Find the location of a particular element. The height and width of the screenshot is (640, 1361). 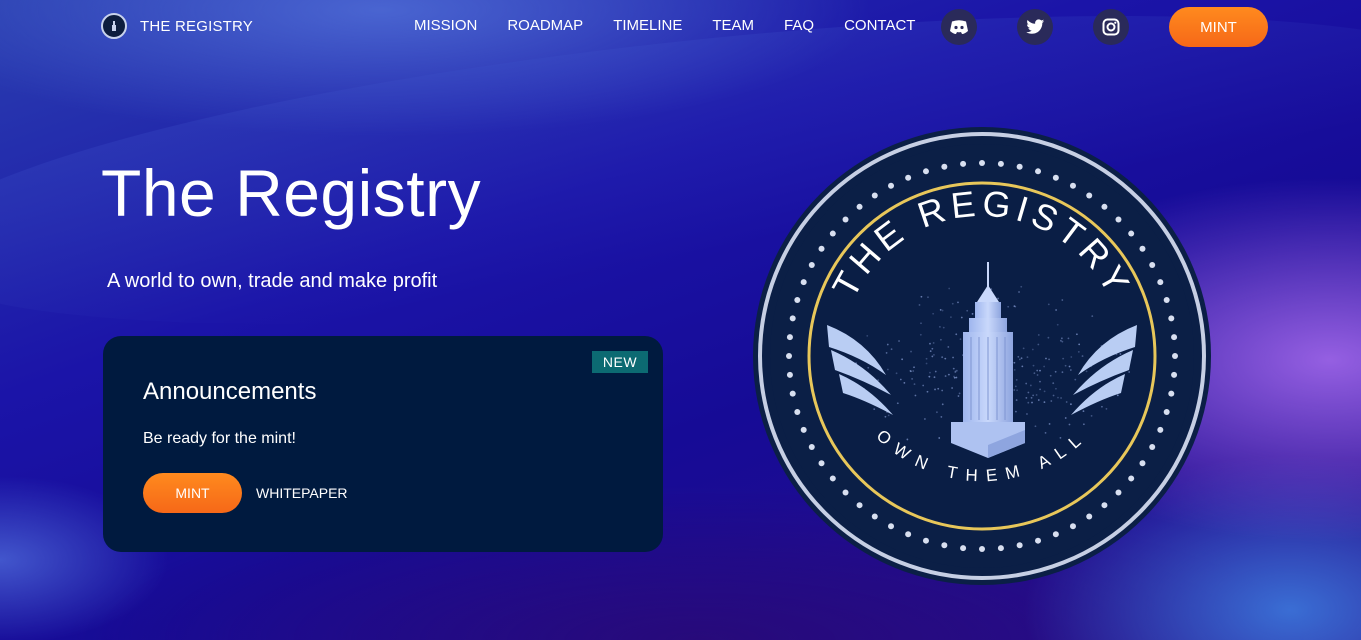

instagram-button is located at coordinates (1111, 27).